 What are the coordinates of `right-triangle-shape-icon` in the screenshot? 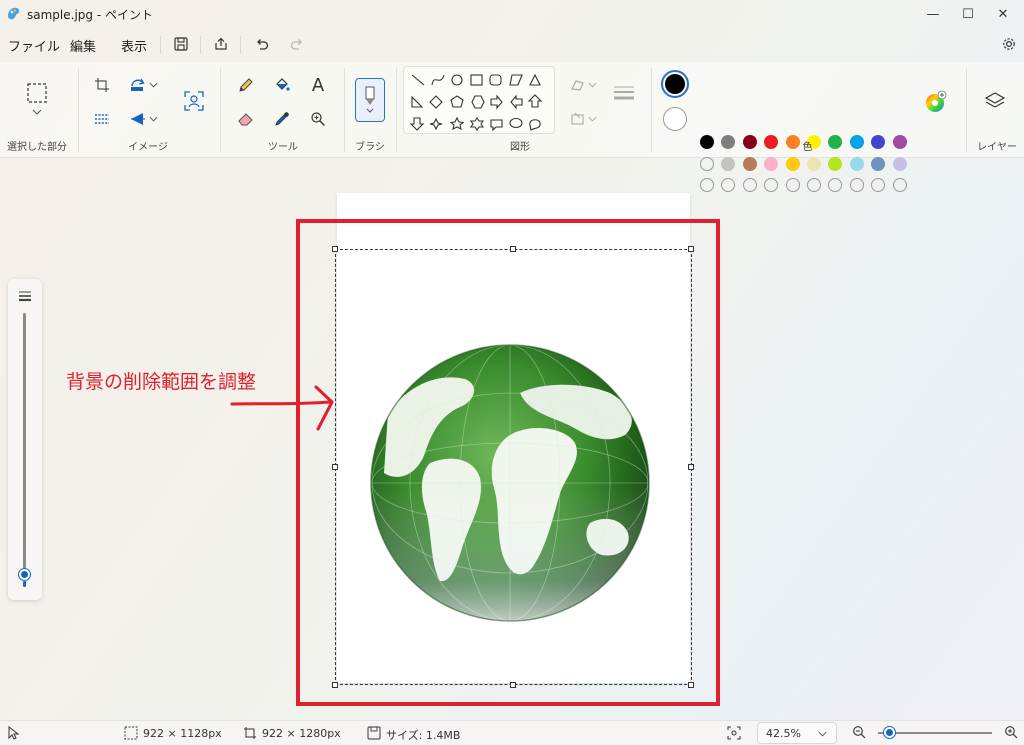 It's located at (417, 101).